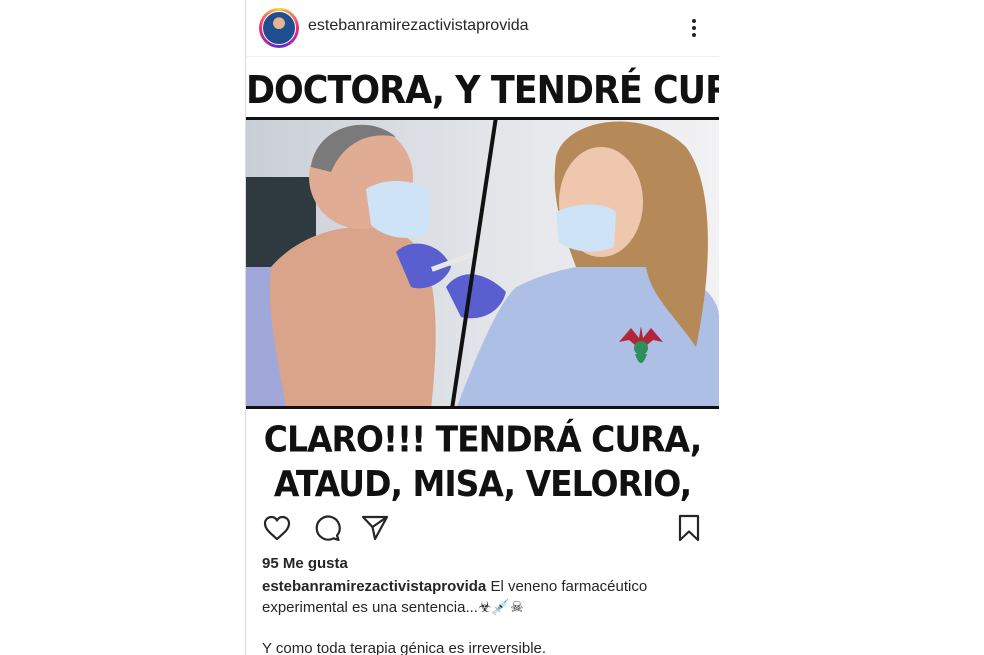 The width and height of the screenshot is (984, 655). What do you see at coordinates (277, 528) in the screenshot?
I see `heart-icon` at bounding box center [277, 528].